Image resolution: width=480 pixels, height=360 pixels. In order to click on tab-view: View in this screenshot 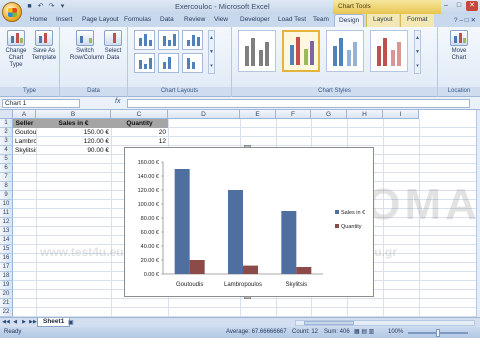, I will do `click(221, 19)`.